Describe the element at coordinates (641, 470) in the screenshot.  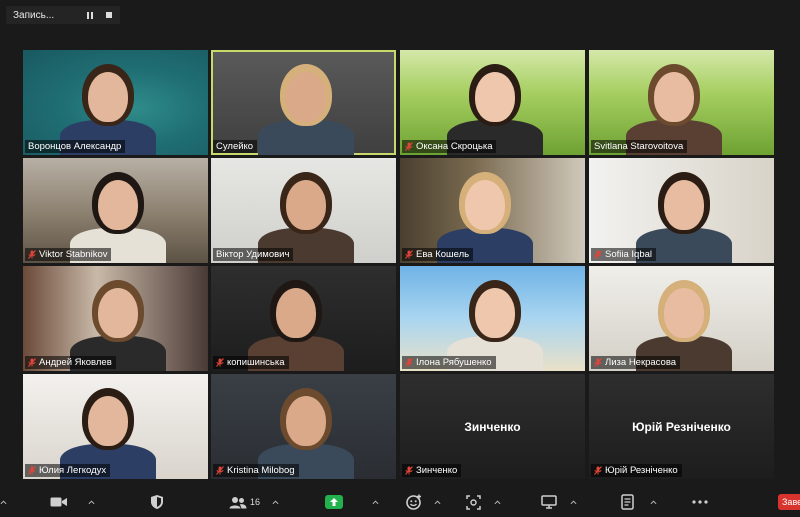
I see `participant-name: Юрій Резніченко` at that location.